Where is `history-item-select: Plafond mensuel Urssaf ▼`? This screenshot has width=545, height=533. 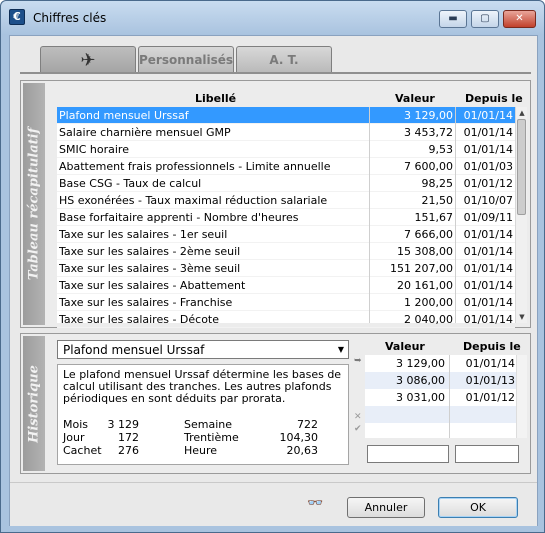
history-item-select: Plafond mensuel Urssaf ▼ is located at coordinates (203, 349).